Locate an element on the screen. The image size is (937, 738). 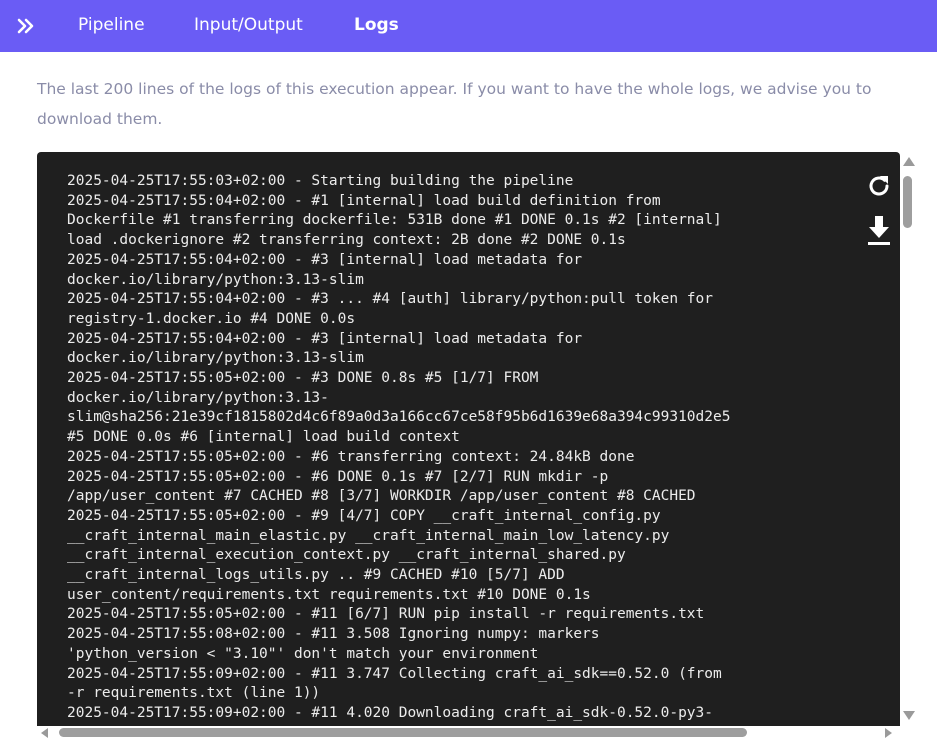
log-line: registry-1.docker.io #4 DONE 0.0s is located at coordinates (211, 318).